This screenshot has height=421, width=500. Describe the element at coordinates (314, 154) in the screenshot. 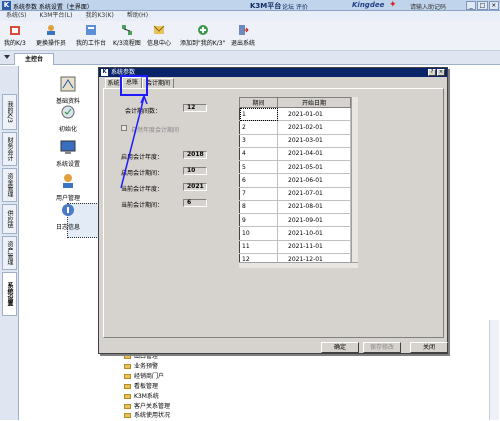

I see `start-date-cell: 2021-04-01` at that location.